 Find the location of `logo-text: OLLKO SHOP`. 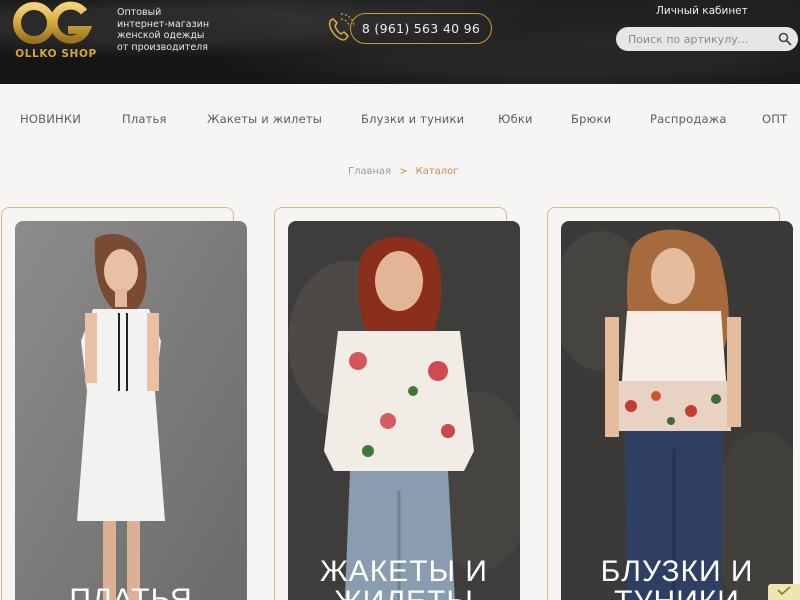

logo-text: OLLKO SHOP is located at coordinates (56, 54).